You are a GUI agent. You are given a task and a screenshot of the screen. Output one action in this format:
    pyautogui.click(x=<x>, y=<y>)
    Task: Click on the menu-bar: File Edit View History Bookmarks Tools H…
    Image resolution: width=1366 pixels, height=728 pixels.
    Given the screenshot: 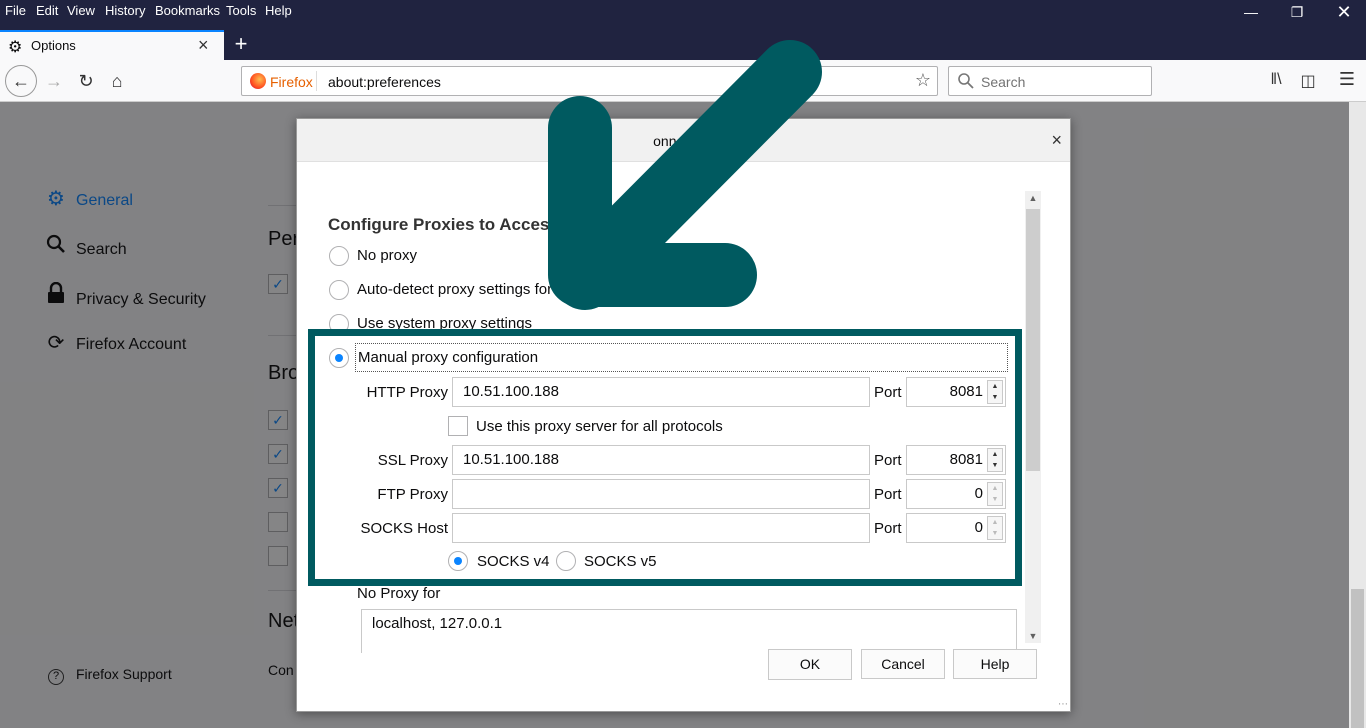 What is the action you would take?
    pyautogui.click(x=683, y=15)
    